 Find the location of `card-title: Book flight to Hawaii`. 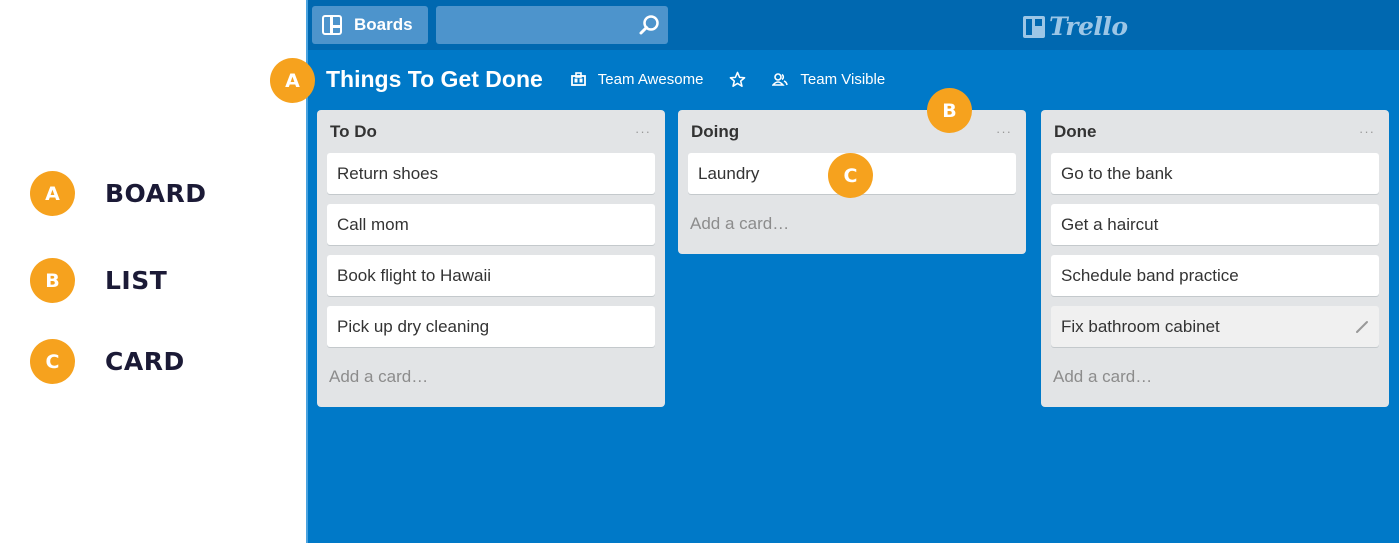

card-title: Book flight to Hawaii is located at coordinates (414, 275).